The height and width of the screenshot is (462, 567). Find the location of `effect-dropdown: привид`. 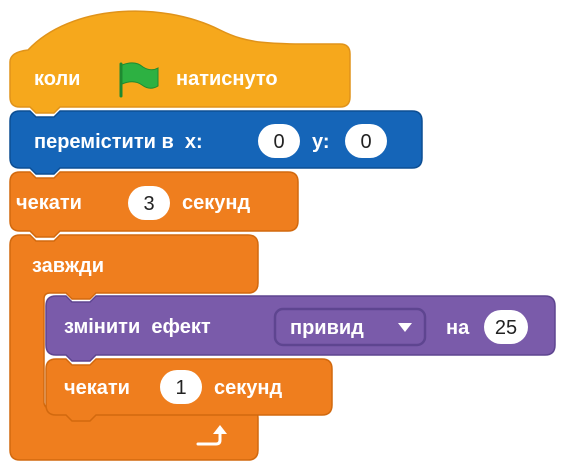

effect-dropdown: привид is located at coordinates (350, 327).